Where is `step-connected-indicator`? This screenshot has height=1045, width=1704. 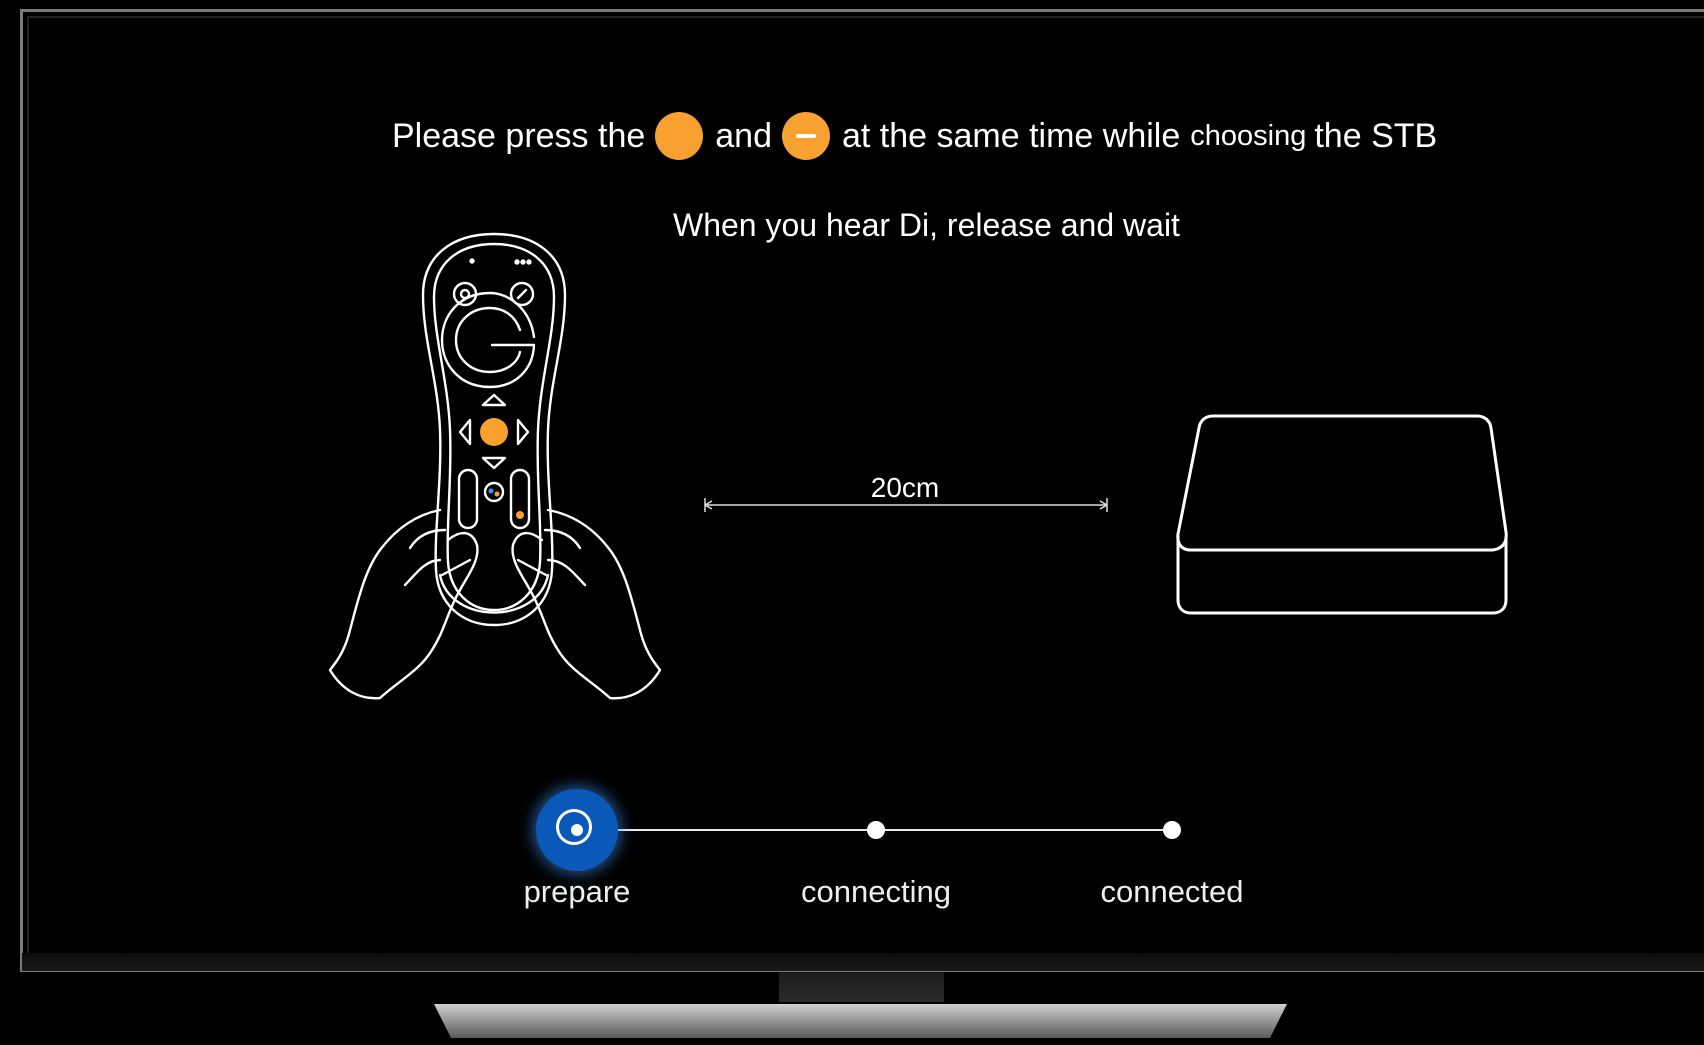
step-connected-indicator is located at coordinates (1172, 830).